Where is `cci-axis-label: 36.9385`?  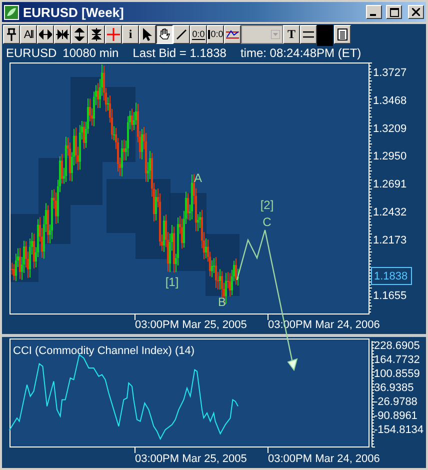 cci-axis-label: 36.9385 is located at coordinates (394, 388).